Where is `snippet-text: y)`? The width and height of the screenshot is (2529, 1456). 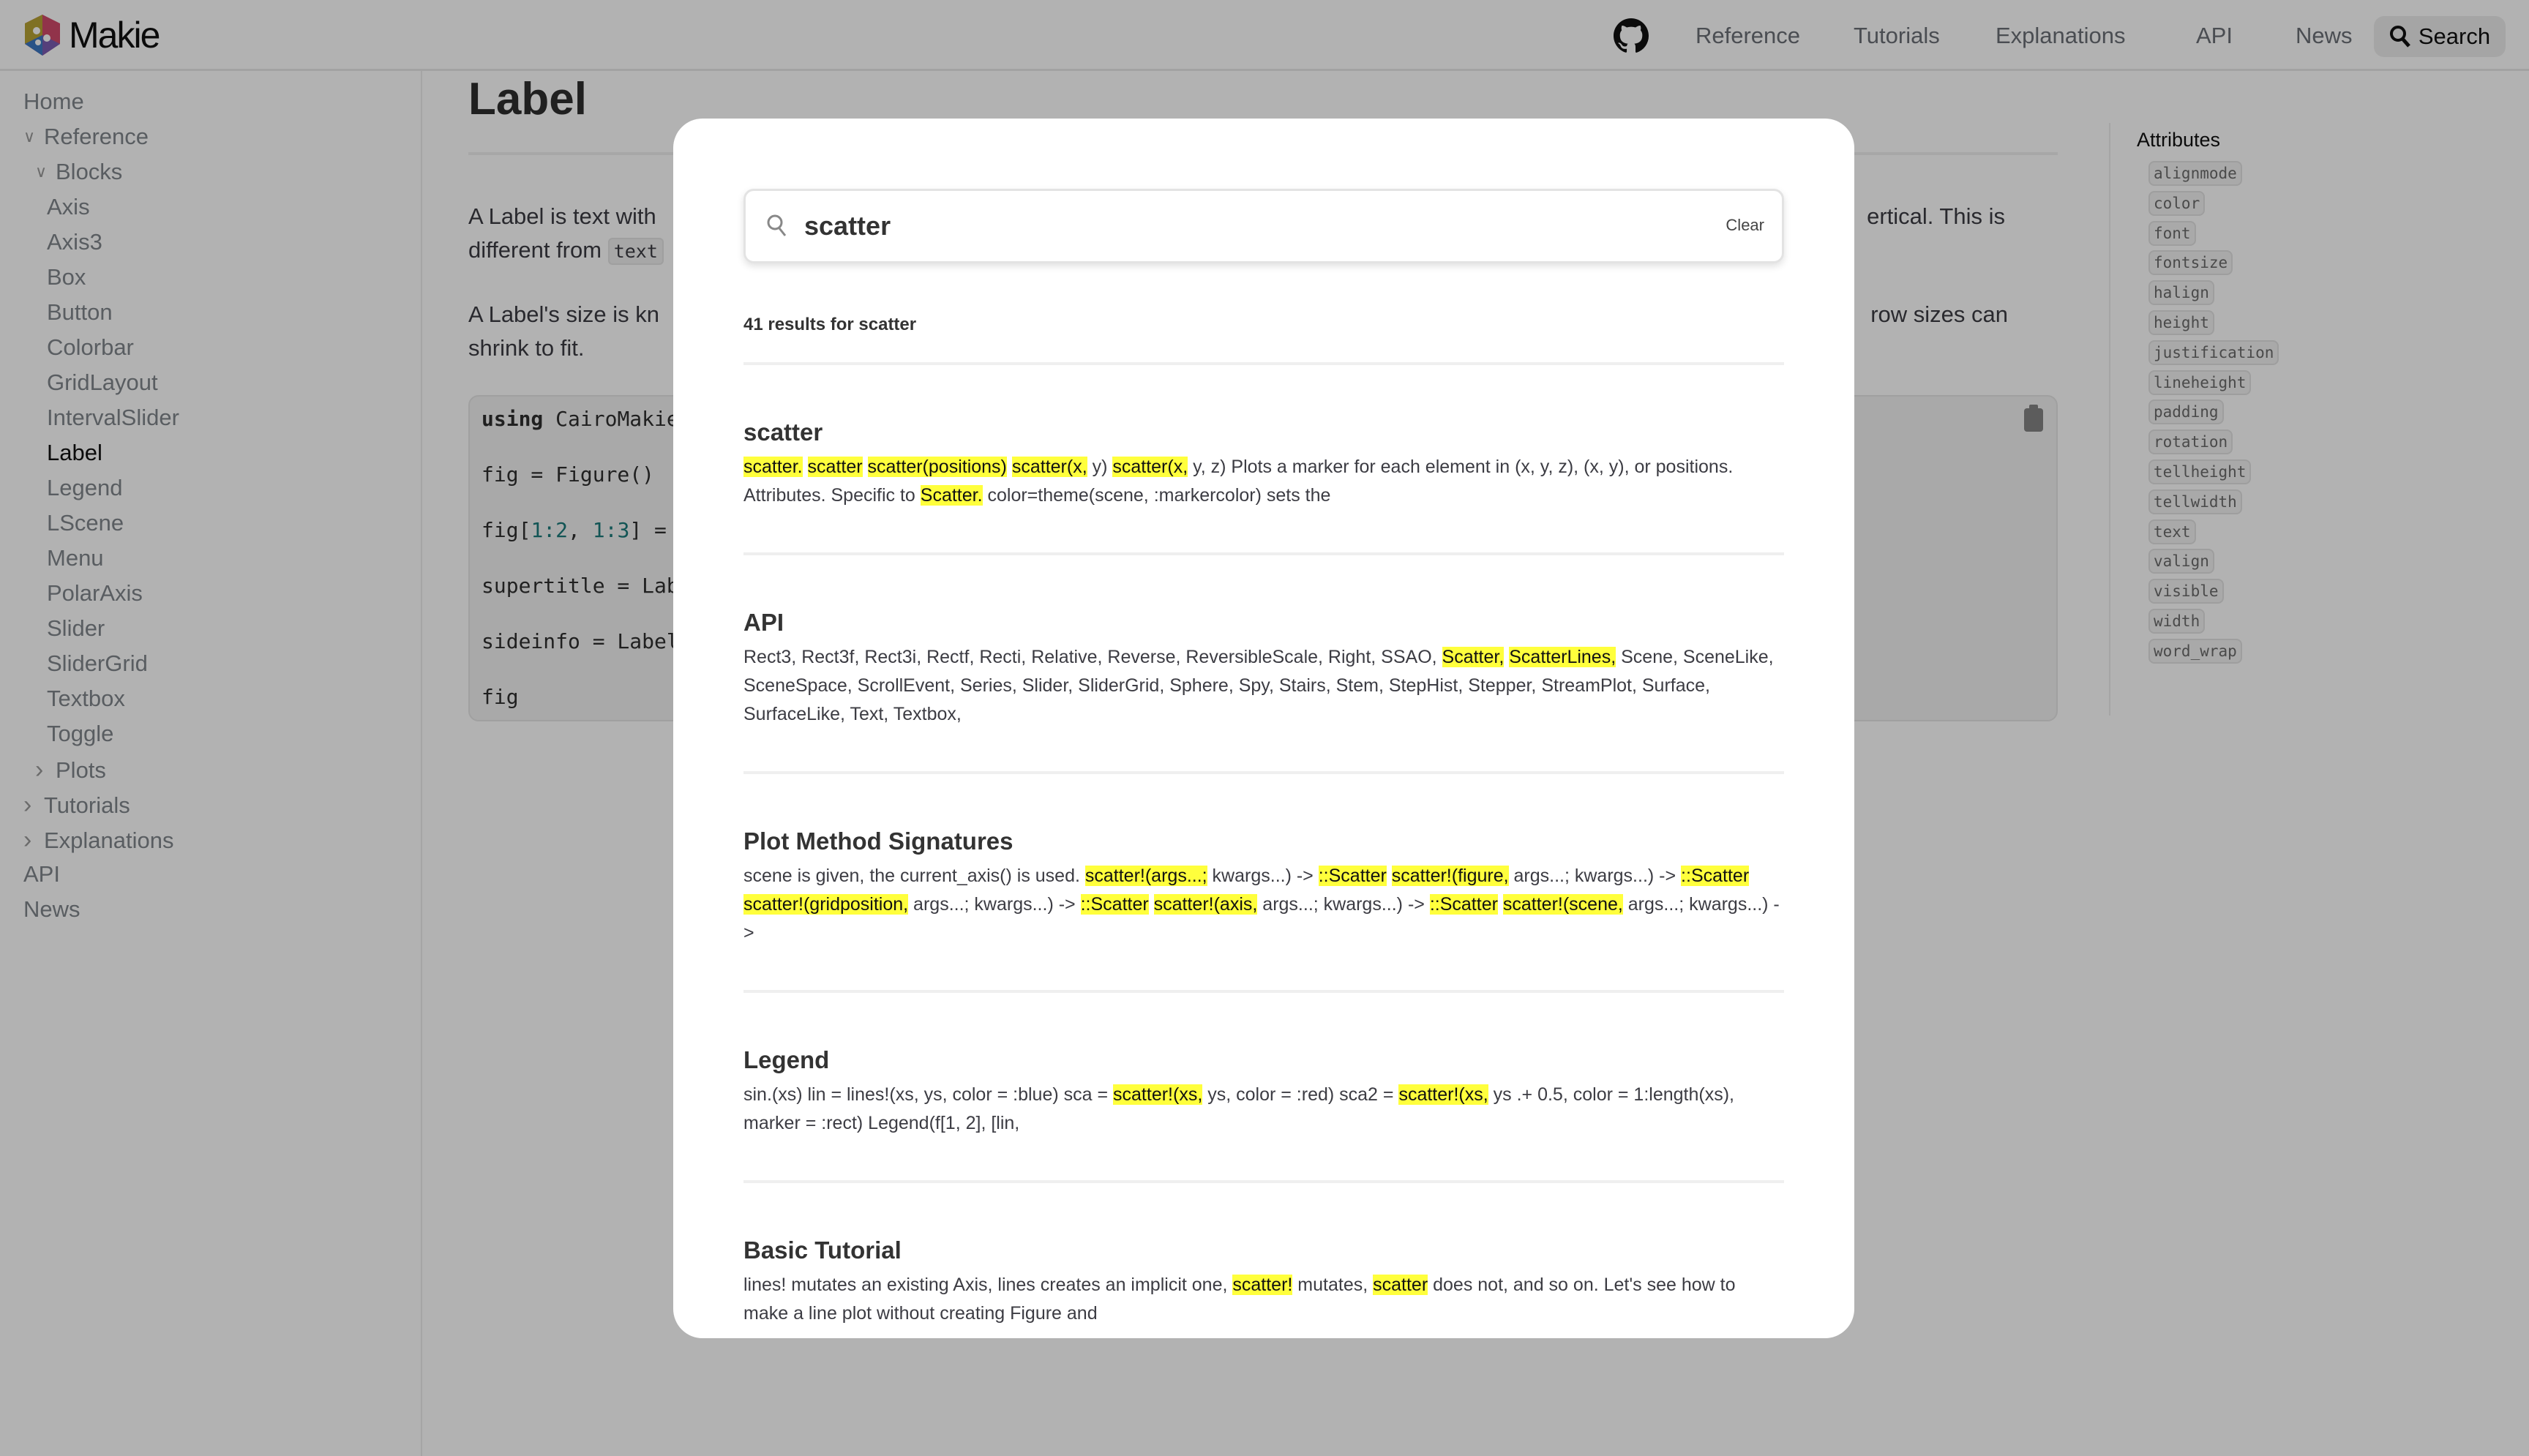
snippet-text: y) is located at coordinates (1100, 467).